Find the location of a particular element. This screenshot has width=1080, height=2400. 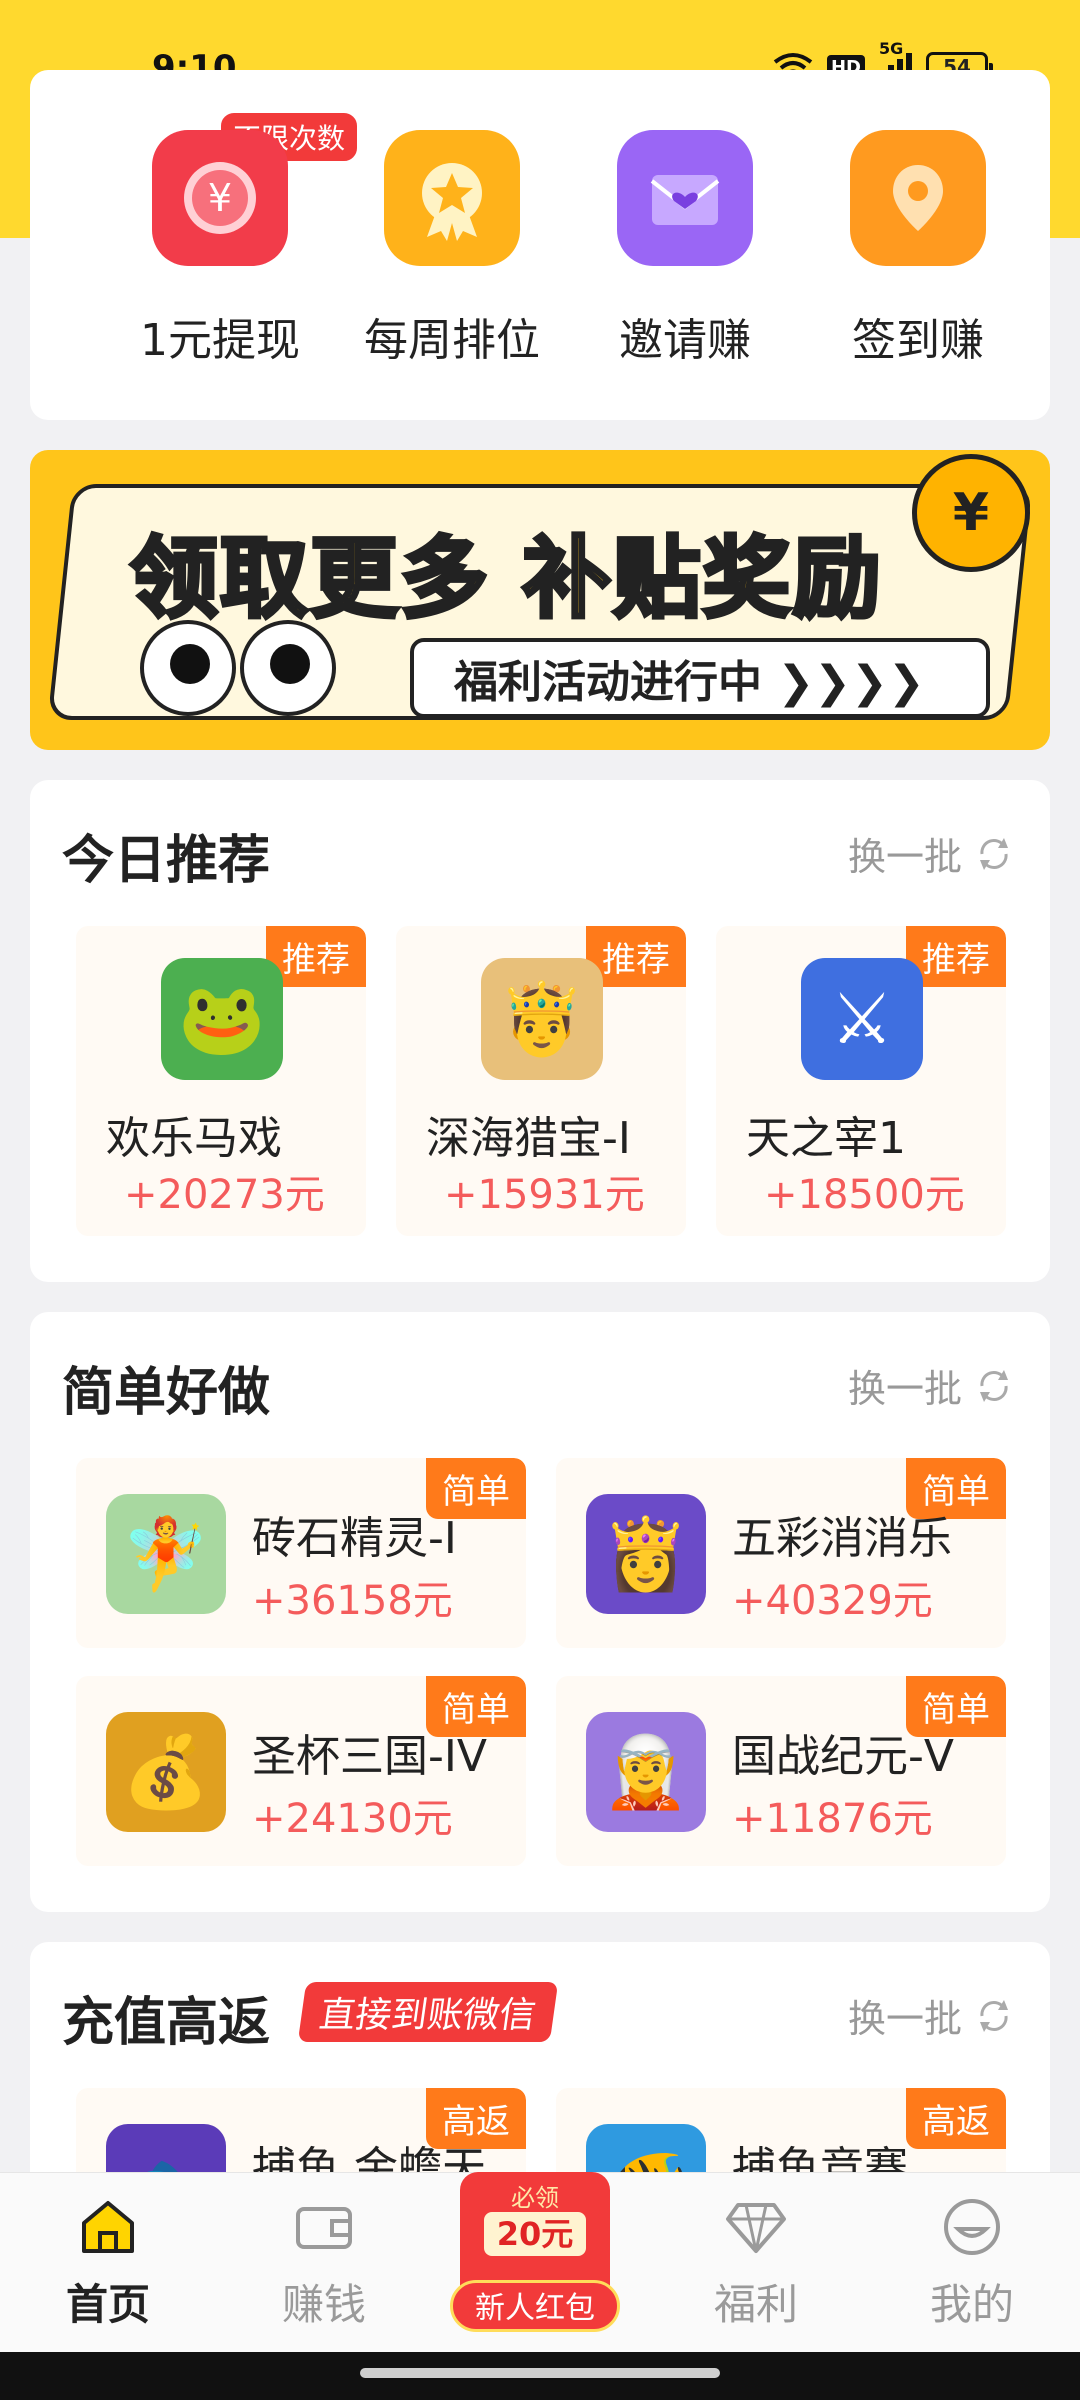

game-name: 砖石精灵-I is located at coordinates (354, 1538).